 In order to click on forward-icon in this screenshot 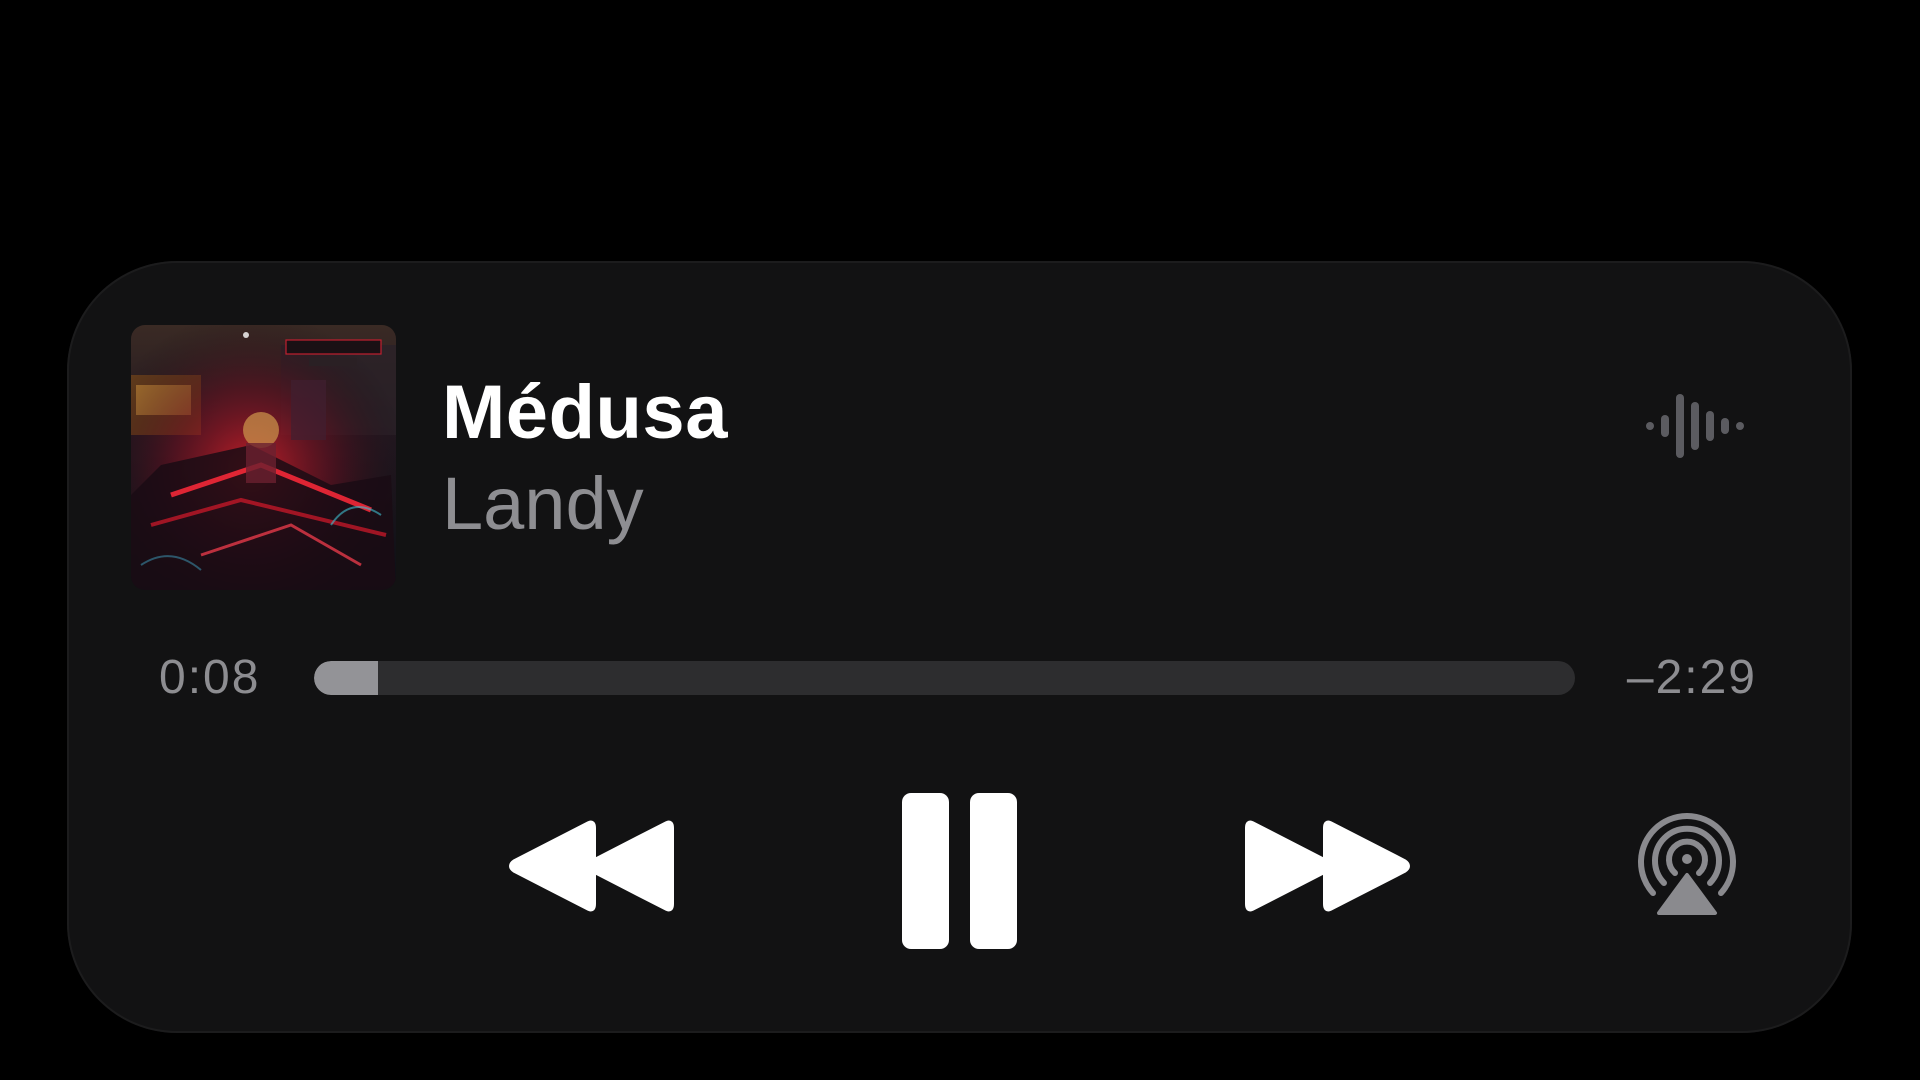, I will do `click(1327, 866)`.